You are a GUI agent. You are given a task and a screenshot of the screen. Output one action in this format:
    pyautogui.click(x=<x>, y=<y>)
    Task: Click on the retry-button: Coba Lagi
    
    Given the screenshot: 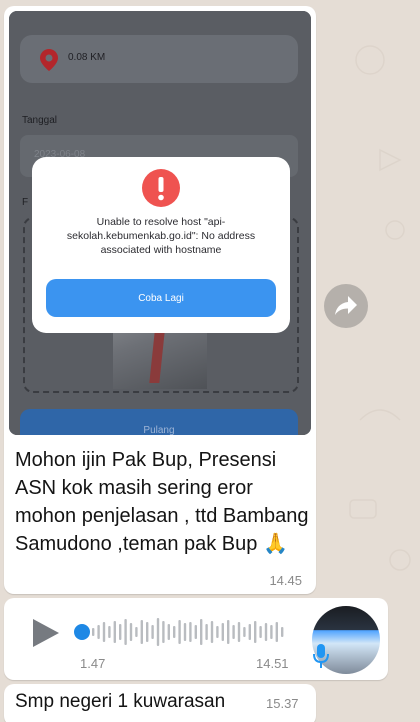 What is the action you would take?
    pyautogui.click(x=161, y=298)
    